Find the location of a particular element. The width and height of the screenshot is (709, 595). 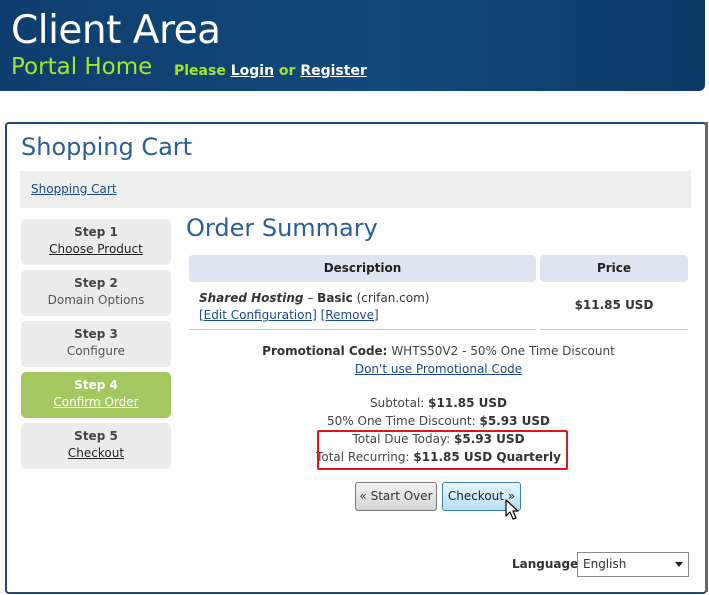

column-header-price: Price is located at coordinates (614, 268).